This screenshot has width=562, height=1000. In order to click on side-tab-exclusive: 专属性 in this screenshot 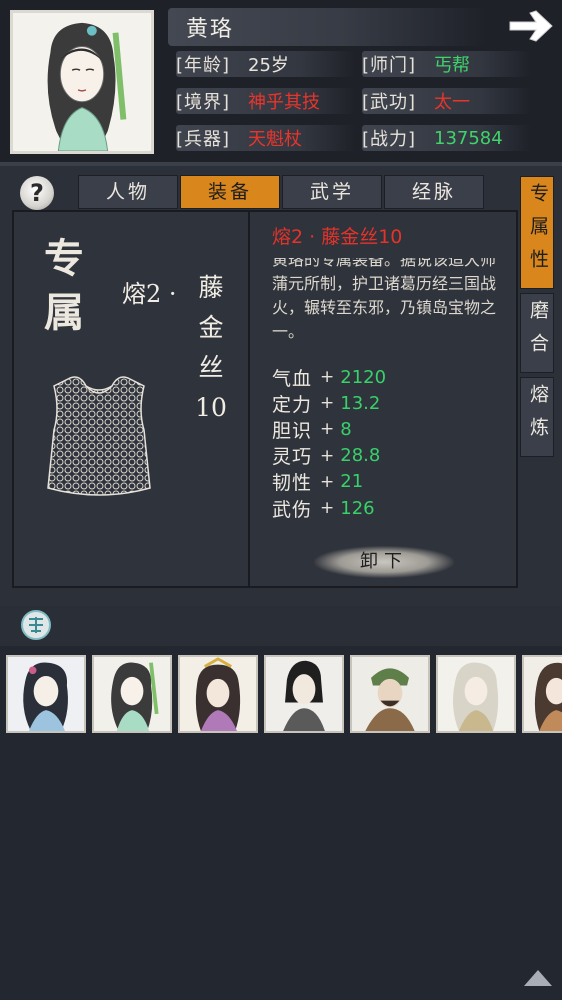, I will do `click(537, 232)`.